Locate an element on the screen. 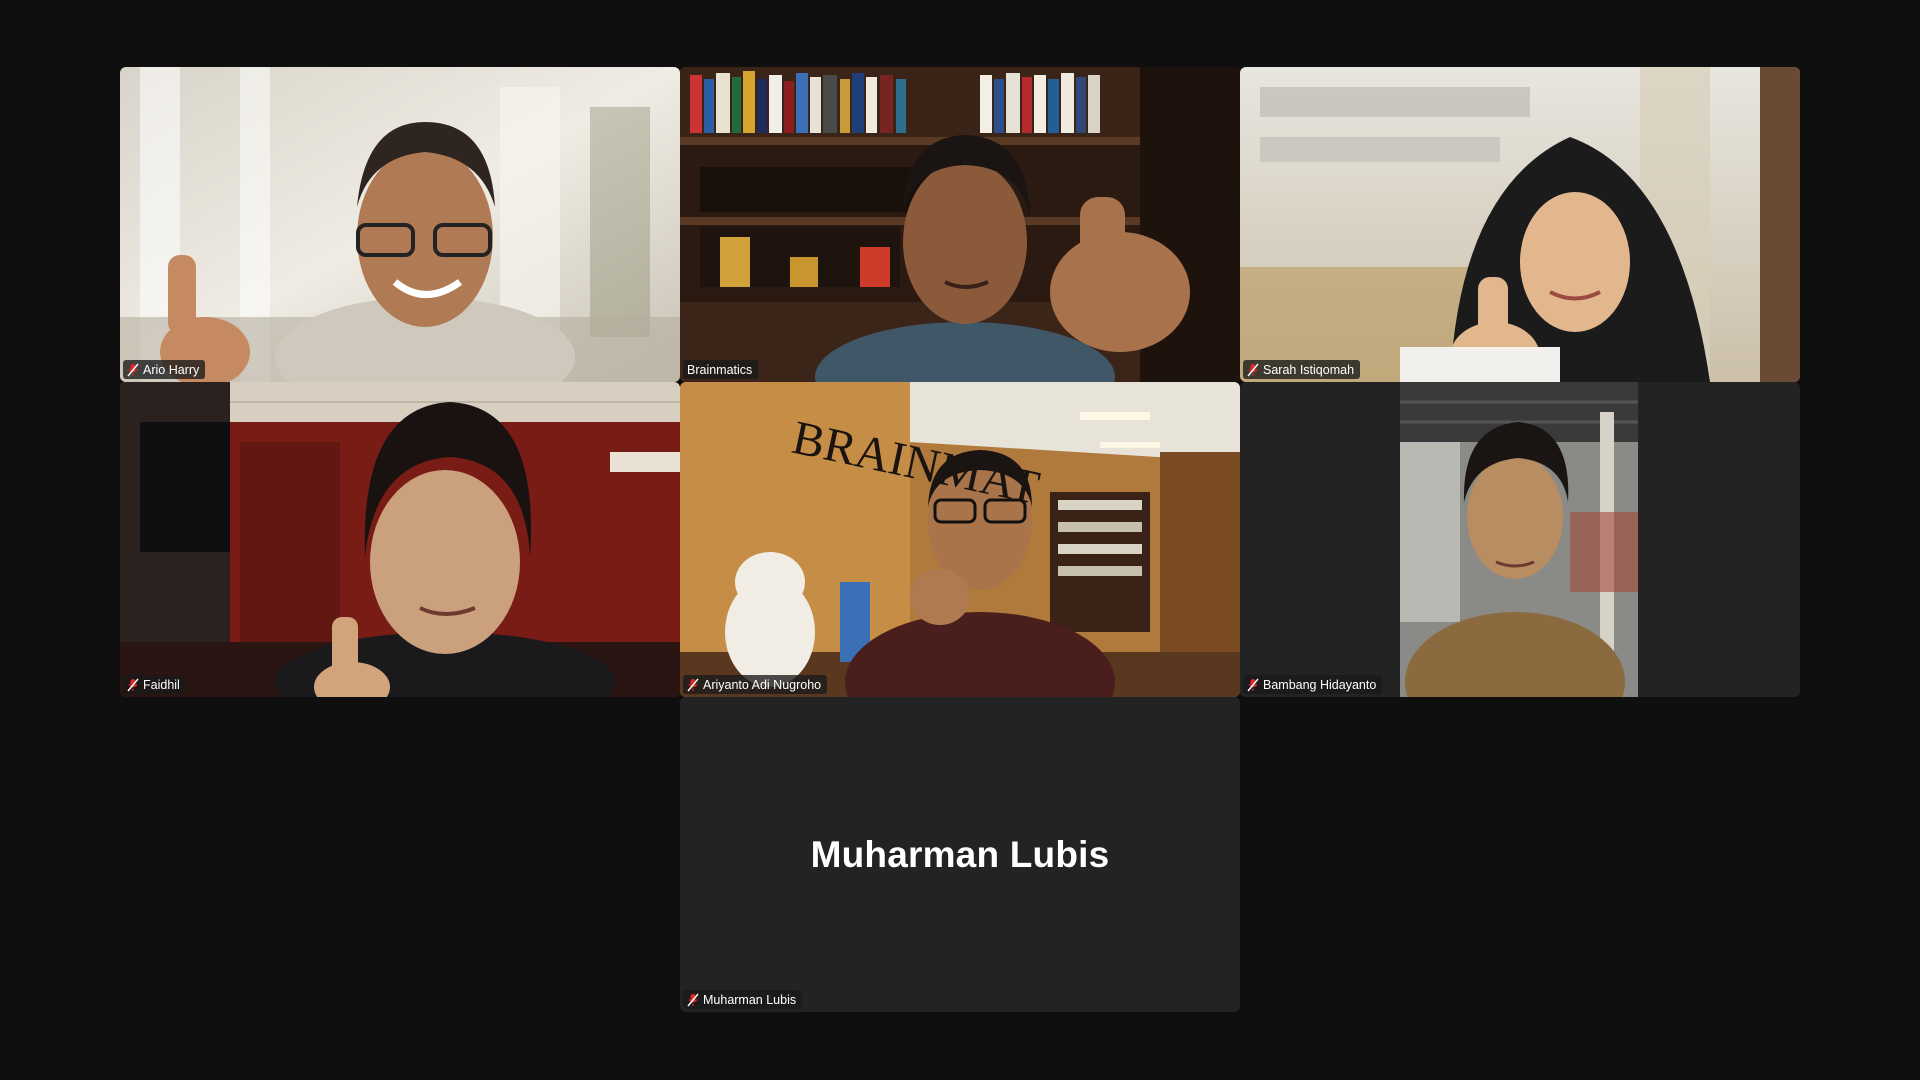 The width and height of the screenshot is (1920, 1080). participant-name-tag: Ario Harry is located at coordinates (164, 369).